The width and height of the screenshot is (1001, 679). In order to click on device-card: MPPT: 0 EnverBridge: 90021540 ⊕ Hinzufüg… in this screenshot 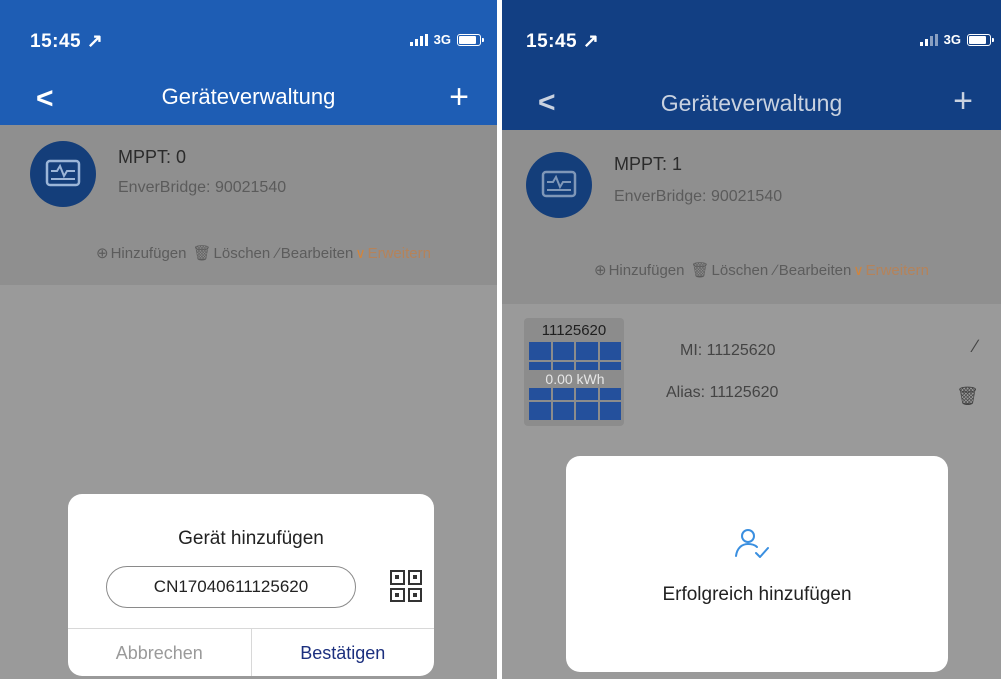, I will do `click(248, 205)`.